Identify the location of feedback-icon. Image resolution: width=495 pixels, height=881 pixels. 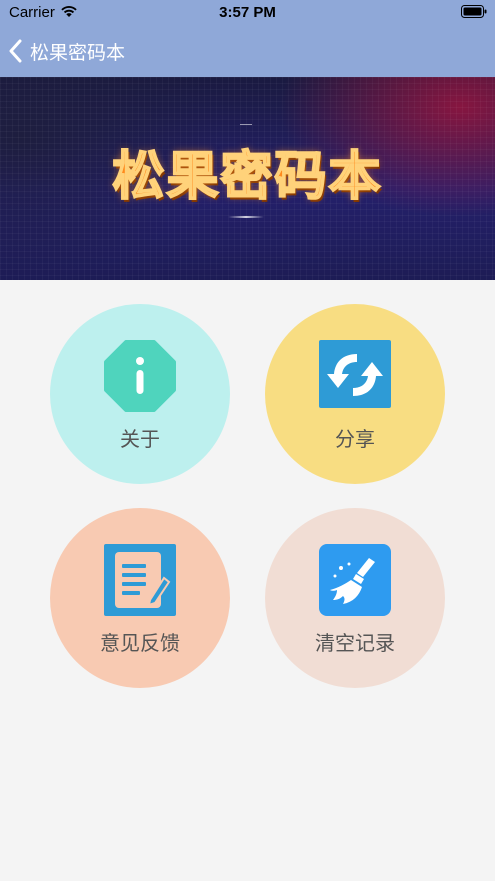
(140, 580).